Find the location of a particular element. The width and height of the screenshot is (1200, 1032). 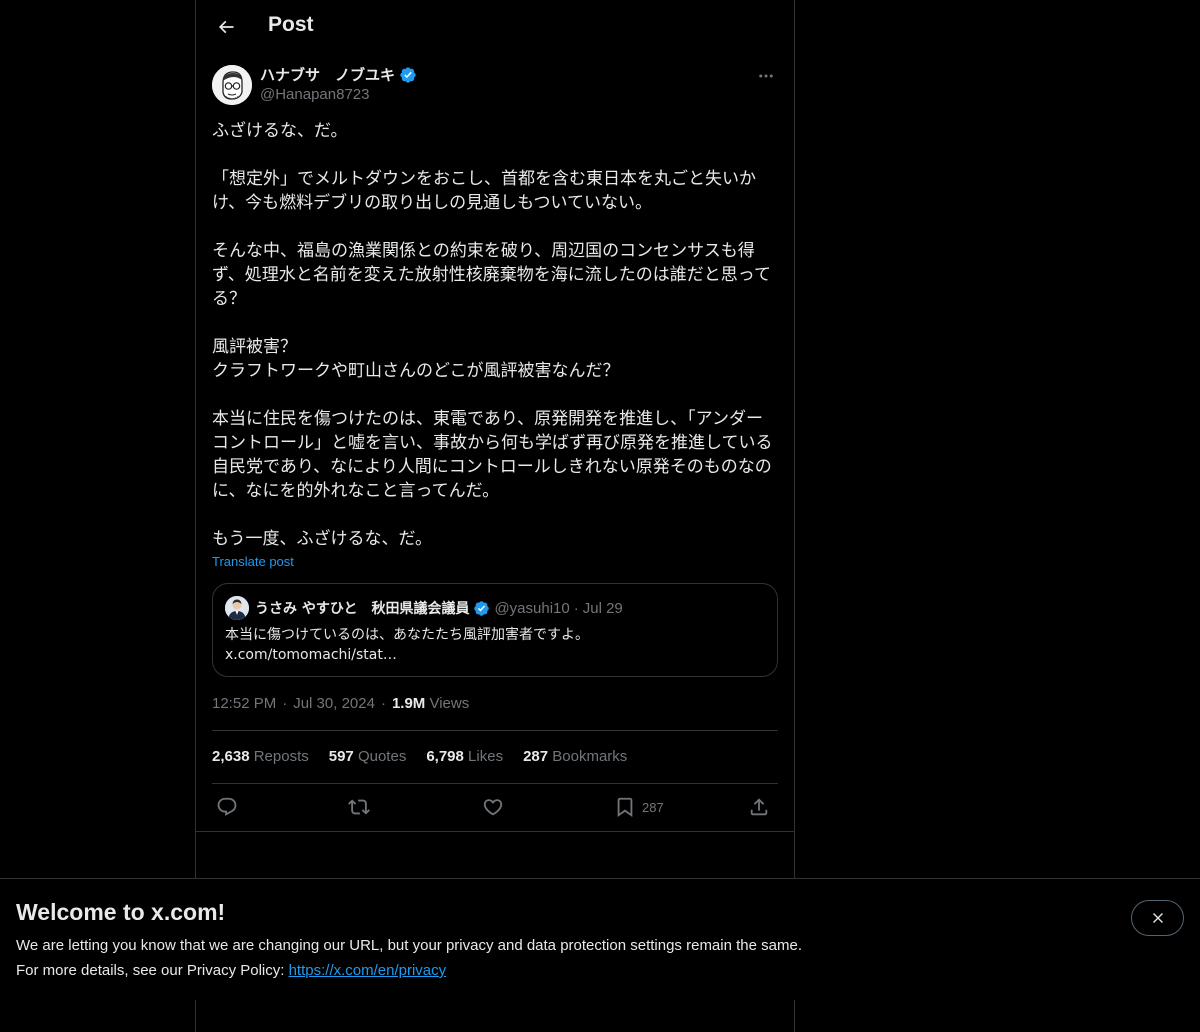

views: 1.9M Views is located at coordinates (430, 703).